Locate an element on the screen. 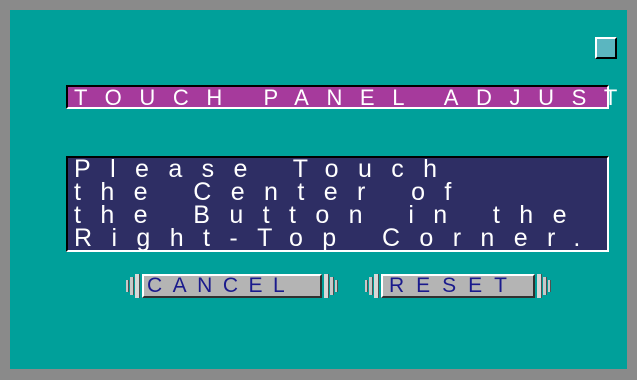  cancel-button-group: CANCEL is located at coordinates (232, 286).